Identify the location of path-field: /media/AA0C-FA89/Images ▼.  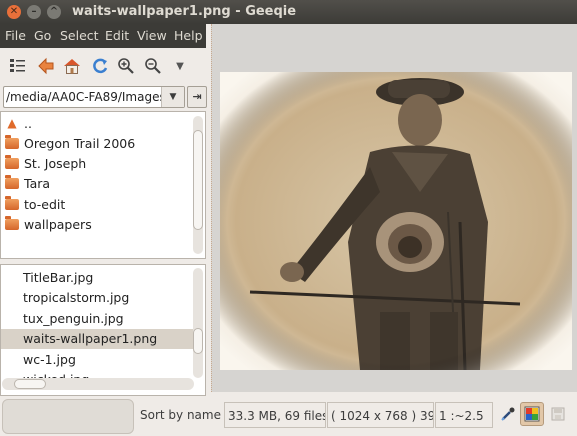
(94, 97).